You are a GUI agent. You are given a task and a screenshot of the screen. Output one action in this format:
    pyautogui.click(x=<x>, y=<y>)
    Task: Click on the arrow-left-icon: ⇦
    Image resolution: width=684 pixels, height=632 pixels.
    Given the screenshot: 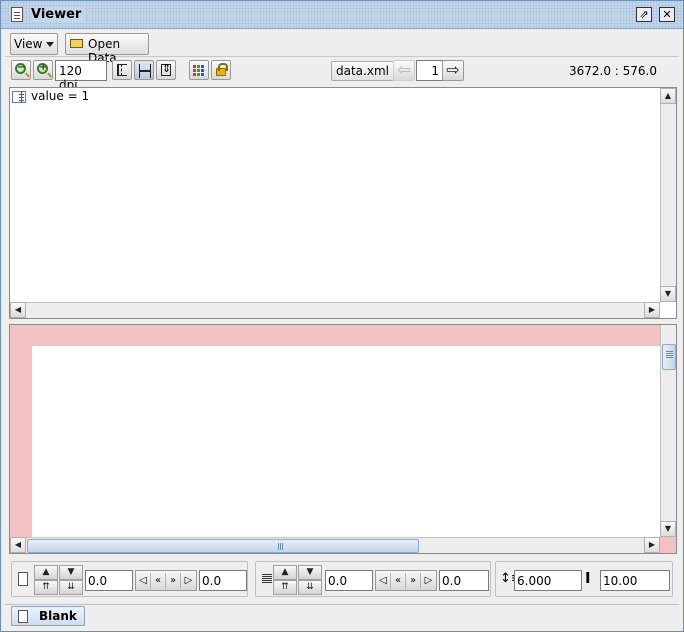 What is the action you would take?
    pyautogui.click(x=404, y=69)
    